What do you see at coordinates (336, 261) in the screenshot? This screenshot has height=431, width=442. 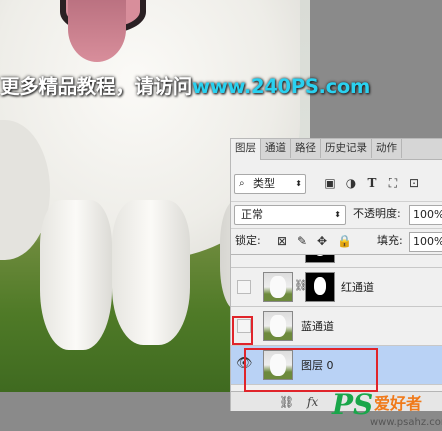 I see `layer-row-partial` at bounding box center [336, 261].